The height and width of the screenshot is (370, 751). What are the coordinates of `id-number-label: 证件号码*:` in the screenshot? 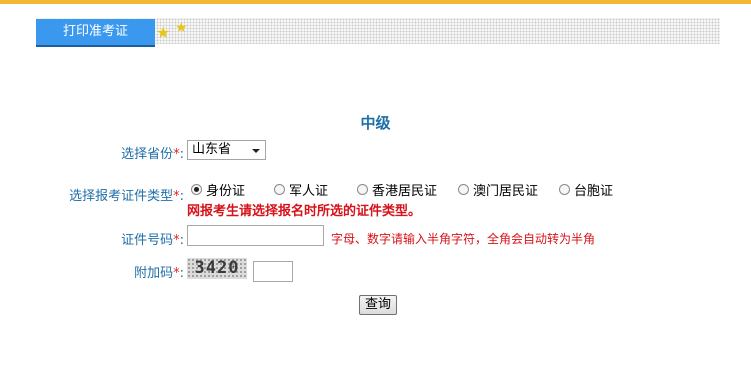 It's located at (152, 240).